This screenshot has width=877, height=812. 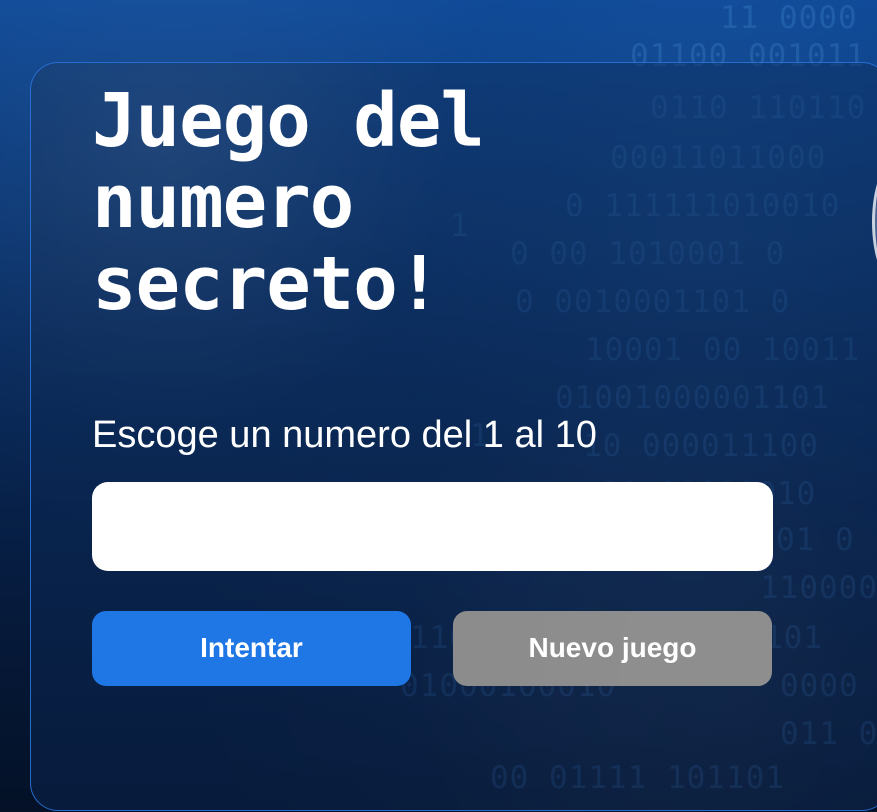 What do you see at coordinates (432, 526) in the screenshot?
I see `guess-input` at bounding box center [432, 526].